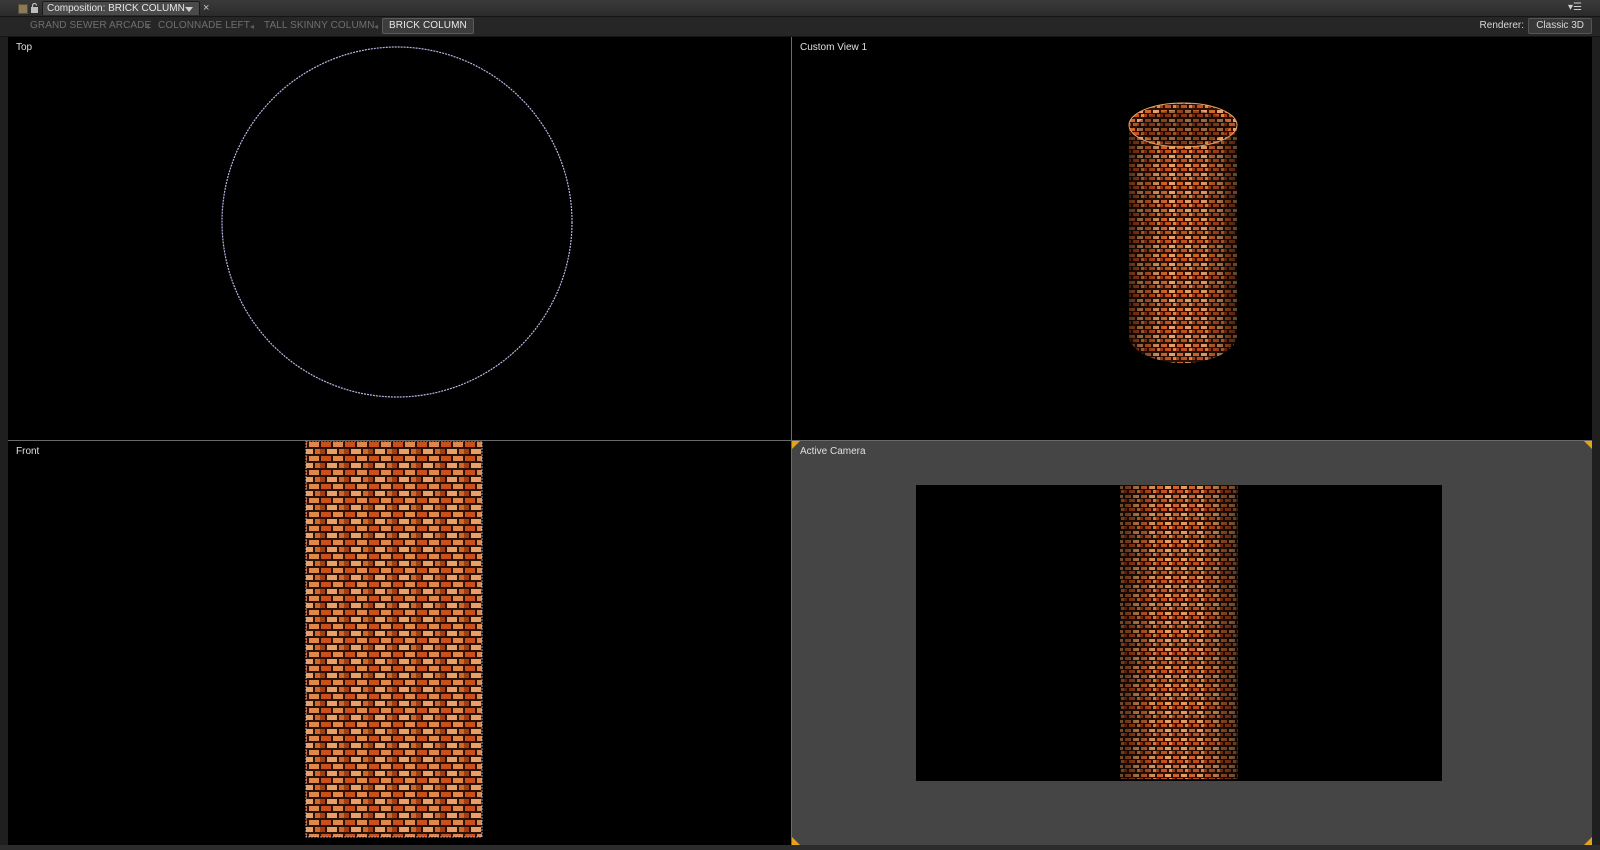 The image size is (1600, 850). Describe the element at coordinates (1501, 25) in the screenshot. I see `renderer-label: Renderer:` at that location.